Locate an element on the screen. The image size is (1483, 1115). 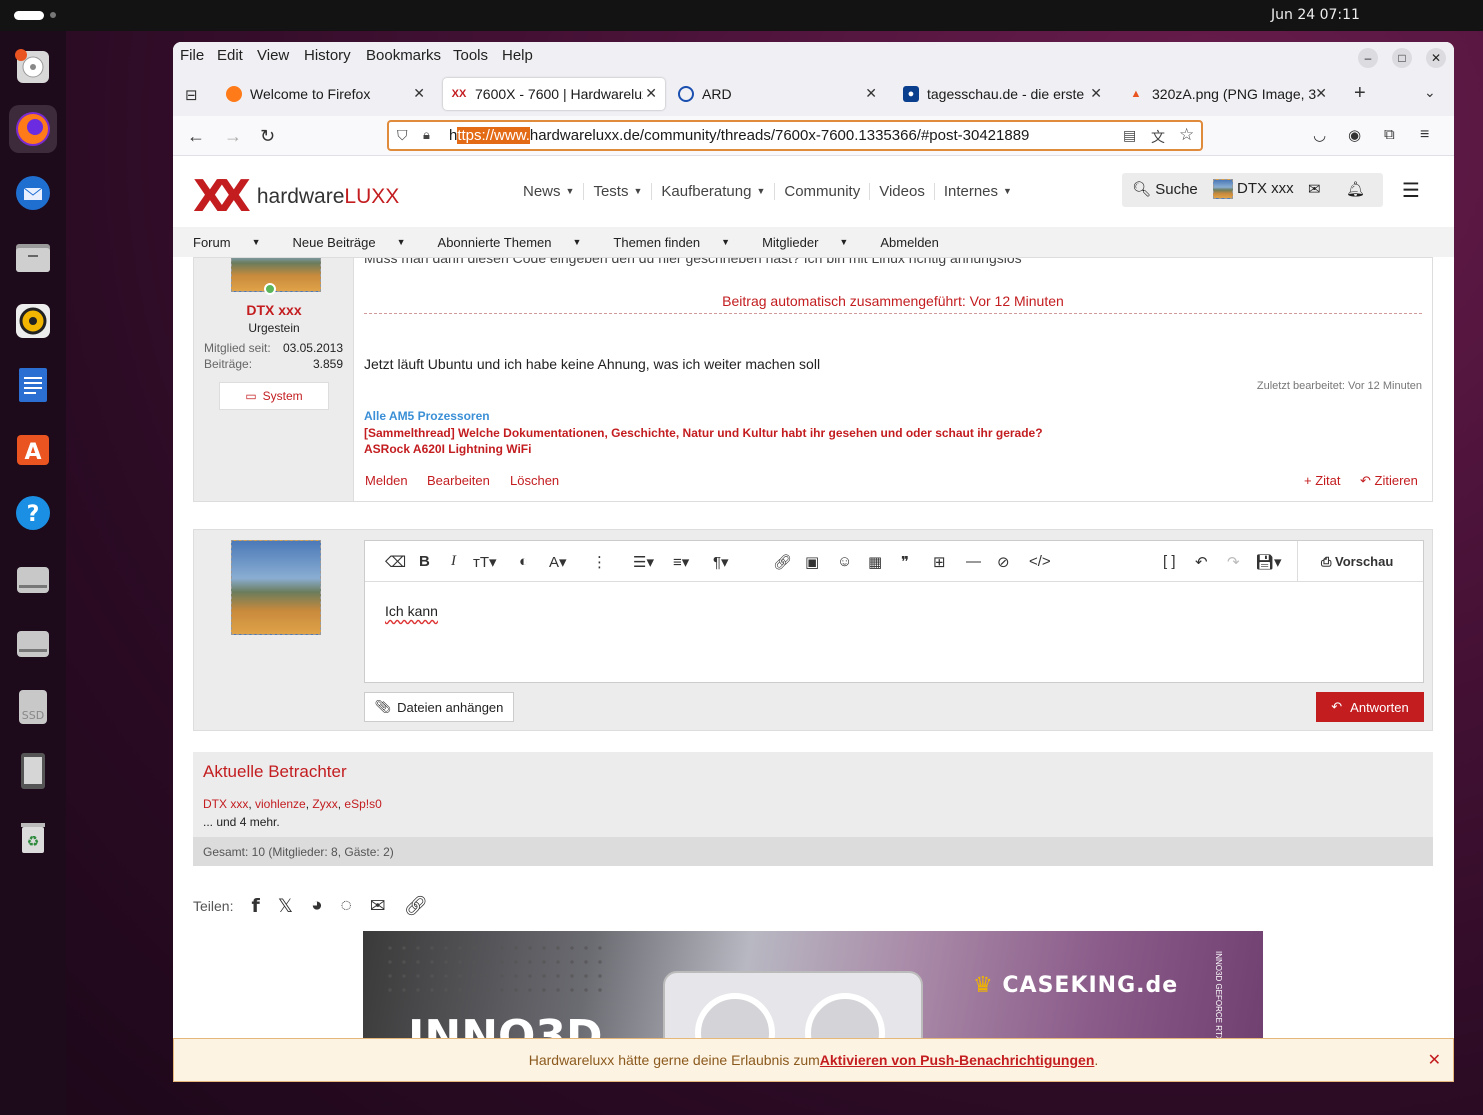
smiley-icon: ☺ is located at coordinates (844, 561).